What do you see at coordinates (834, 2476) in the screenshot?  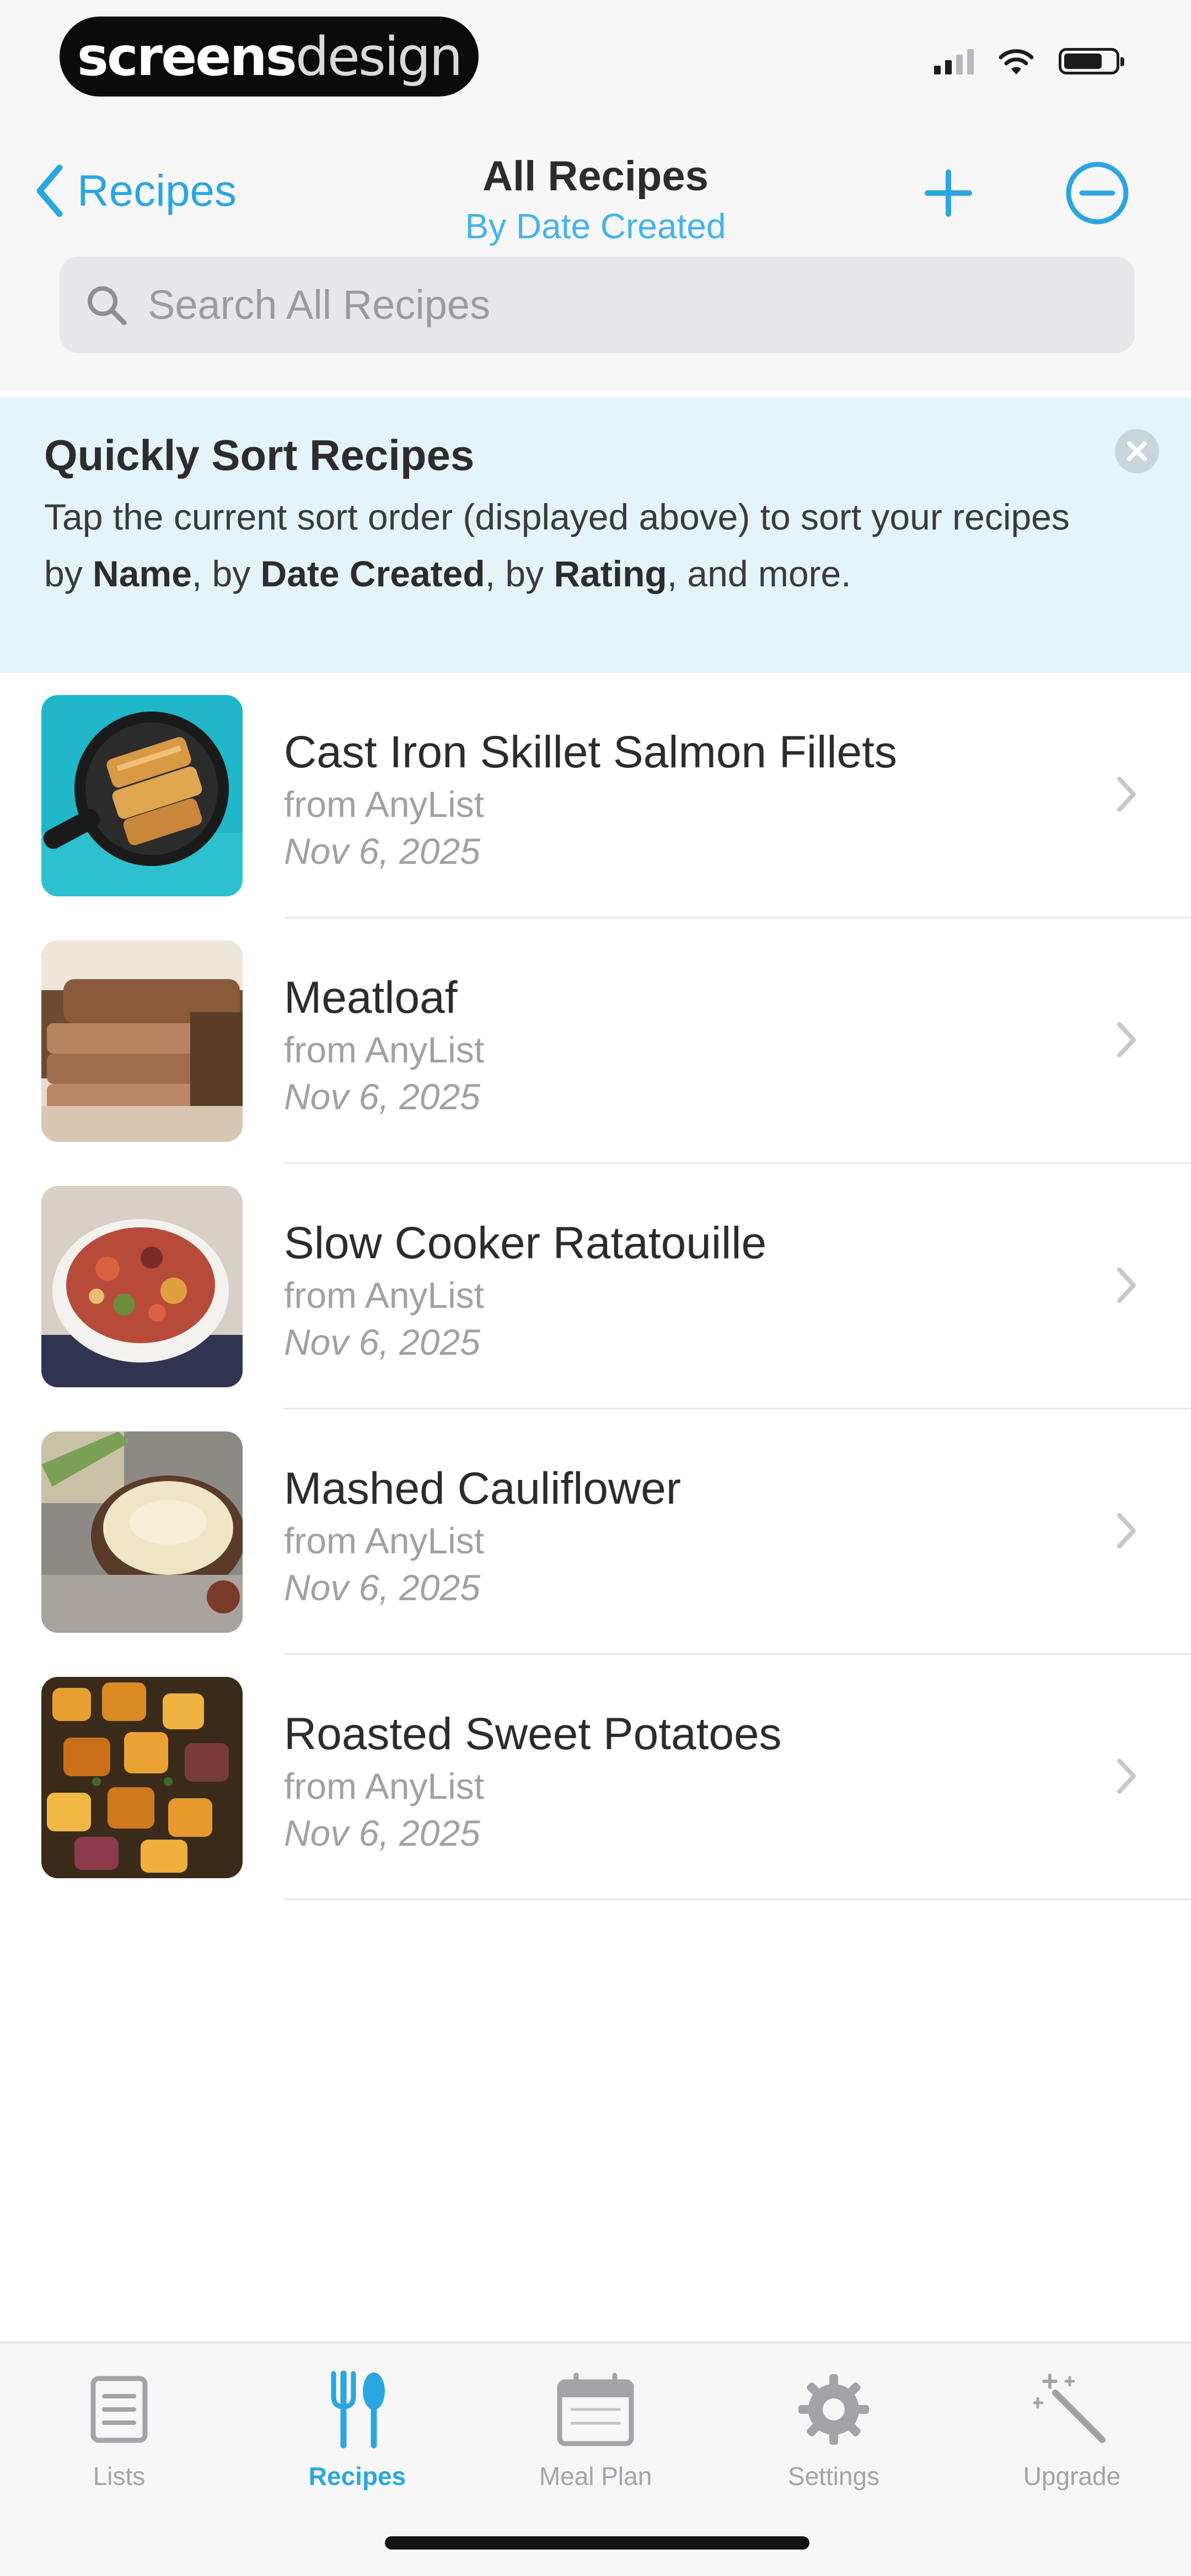 I see `tab-label: Settings` at bounding box center [834, 2476].